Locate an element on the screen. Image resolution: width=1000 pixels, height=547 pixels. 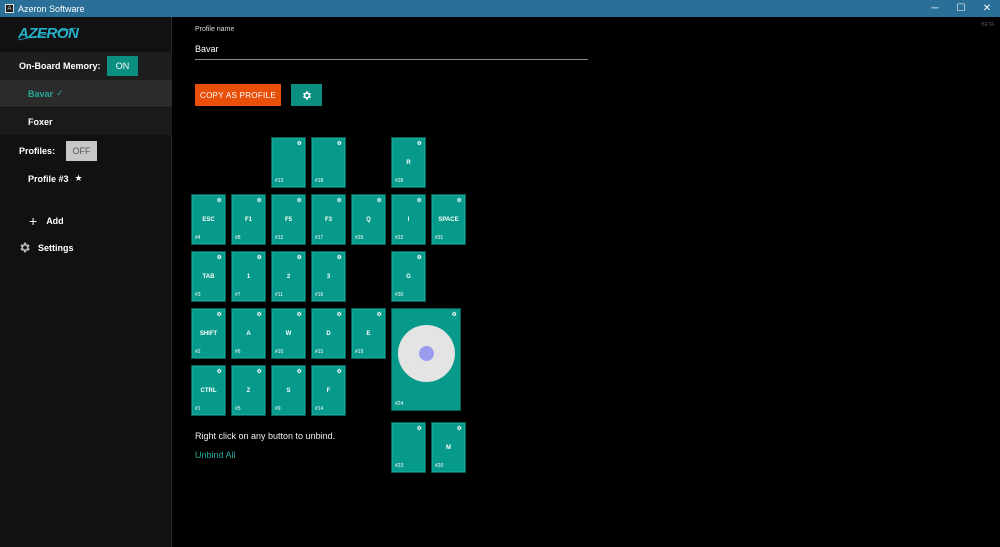
key-button: Z #5 is located at coordinates (248, 390).